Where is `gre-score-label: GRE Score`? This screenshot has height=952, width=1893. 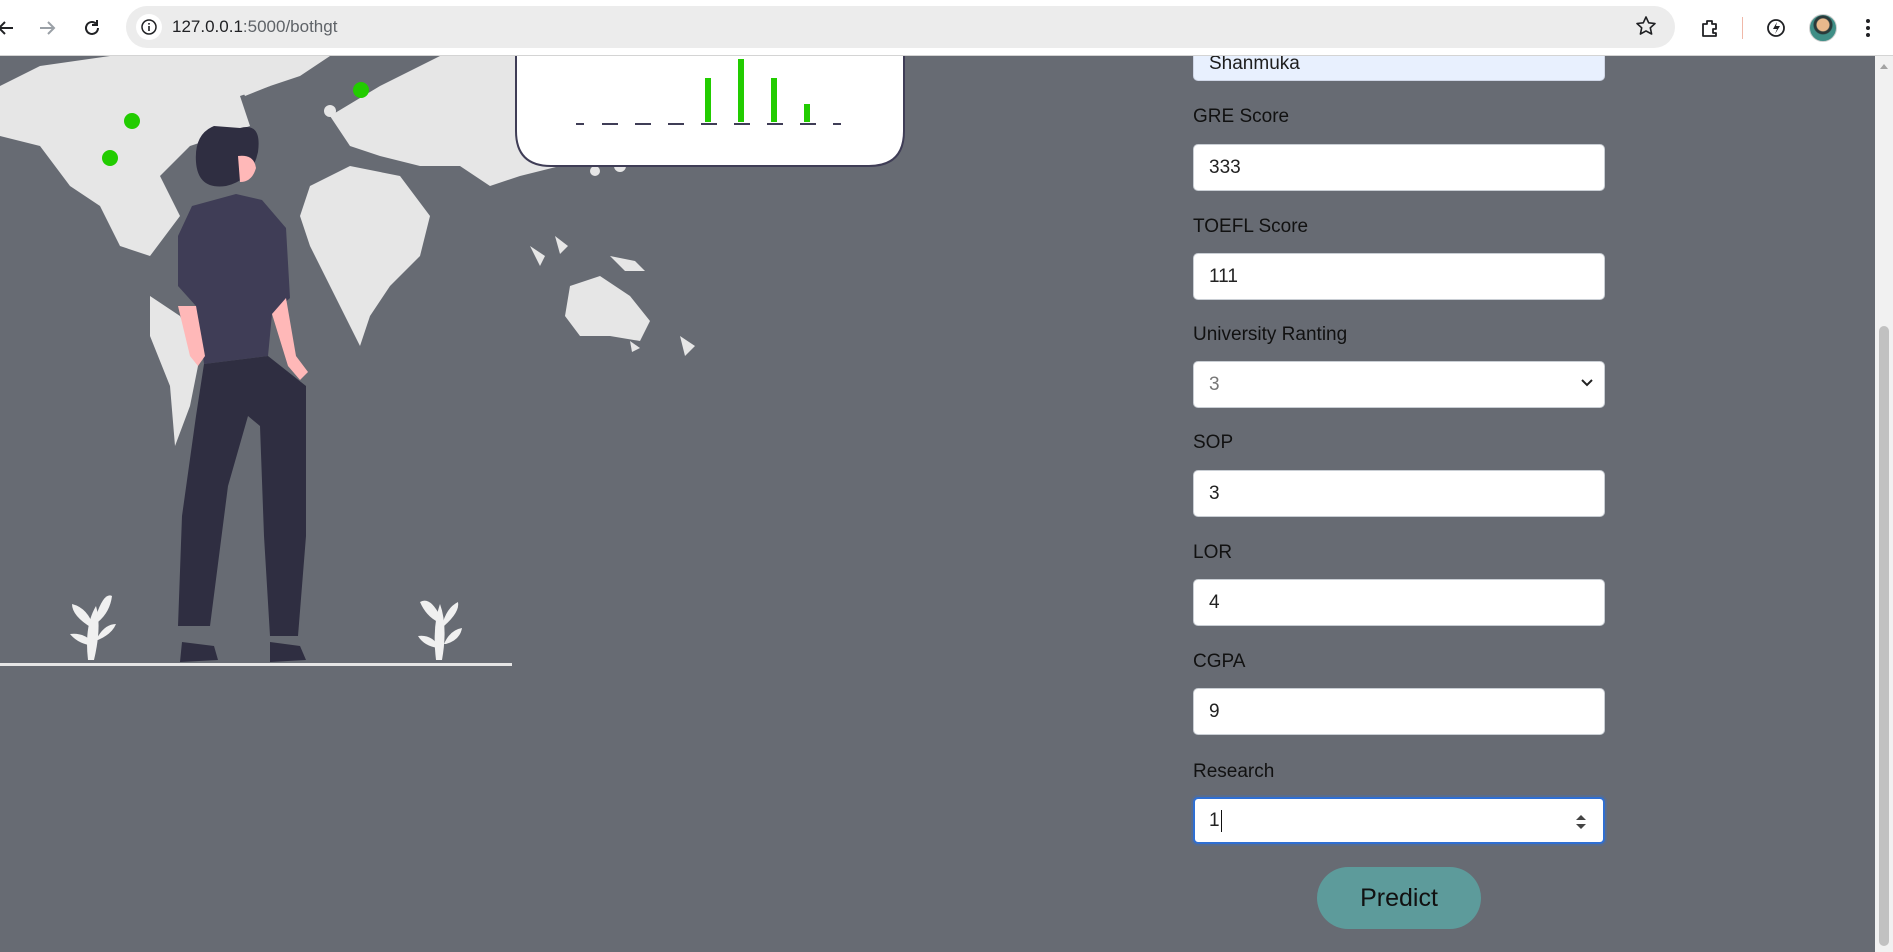
gre-score-label: GRE Score is located at coordinates (1241, 116).